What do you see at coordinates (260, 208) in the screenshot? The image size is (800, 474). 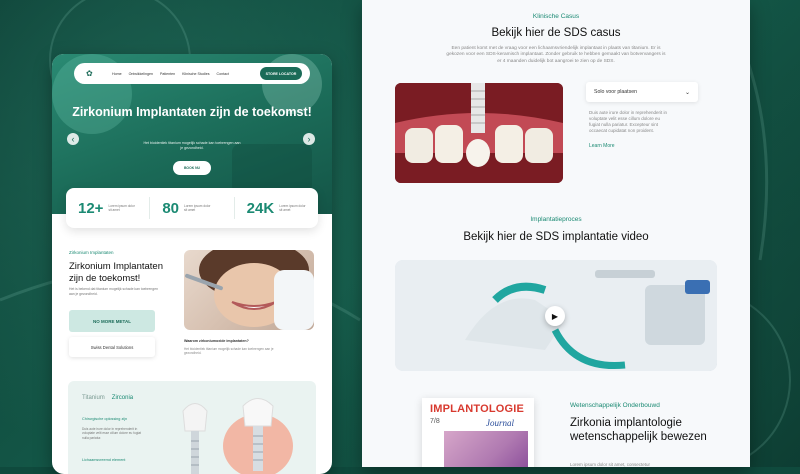 I see `stat-value: 24K` at bounding box center [260, 208].